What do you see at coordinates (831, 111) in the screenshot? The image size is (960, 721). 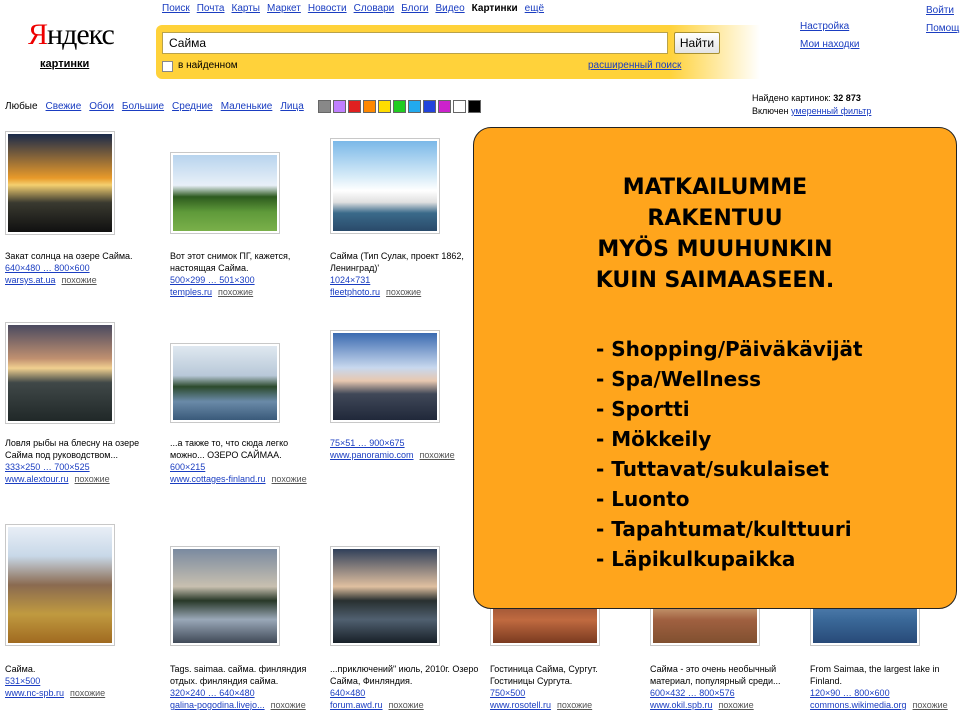 I see `moderate-filter-link: умеренный фильтр` at bounding box center [831, 111].